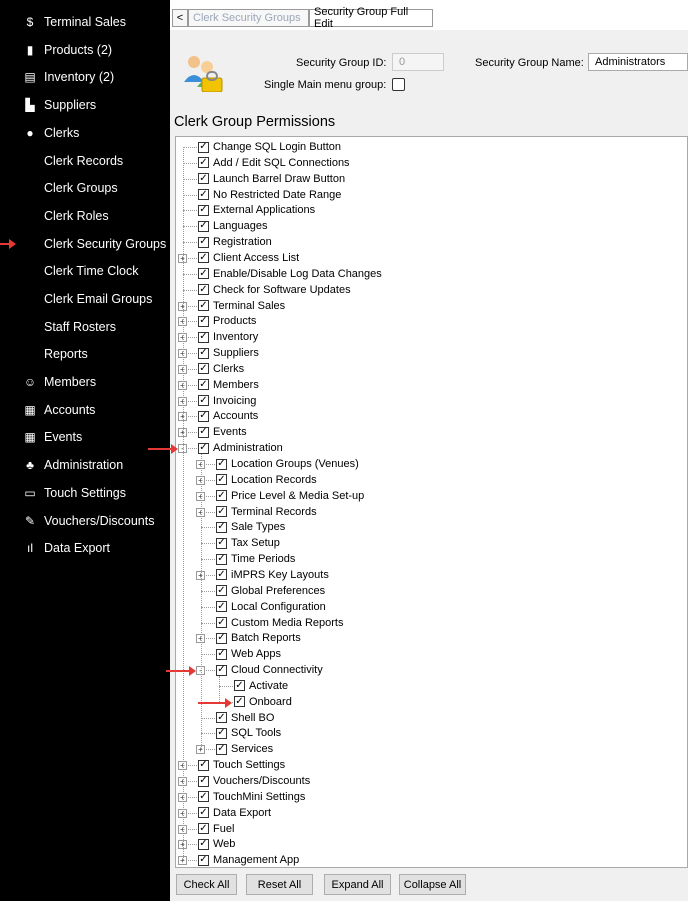 The width and height of the screenshot is (688, 901). Describe the element at coordinates (234, 813) in the screenshot. I see `tree-item: ✓ Data Export` at that location.